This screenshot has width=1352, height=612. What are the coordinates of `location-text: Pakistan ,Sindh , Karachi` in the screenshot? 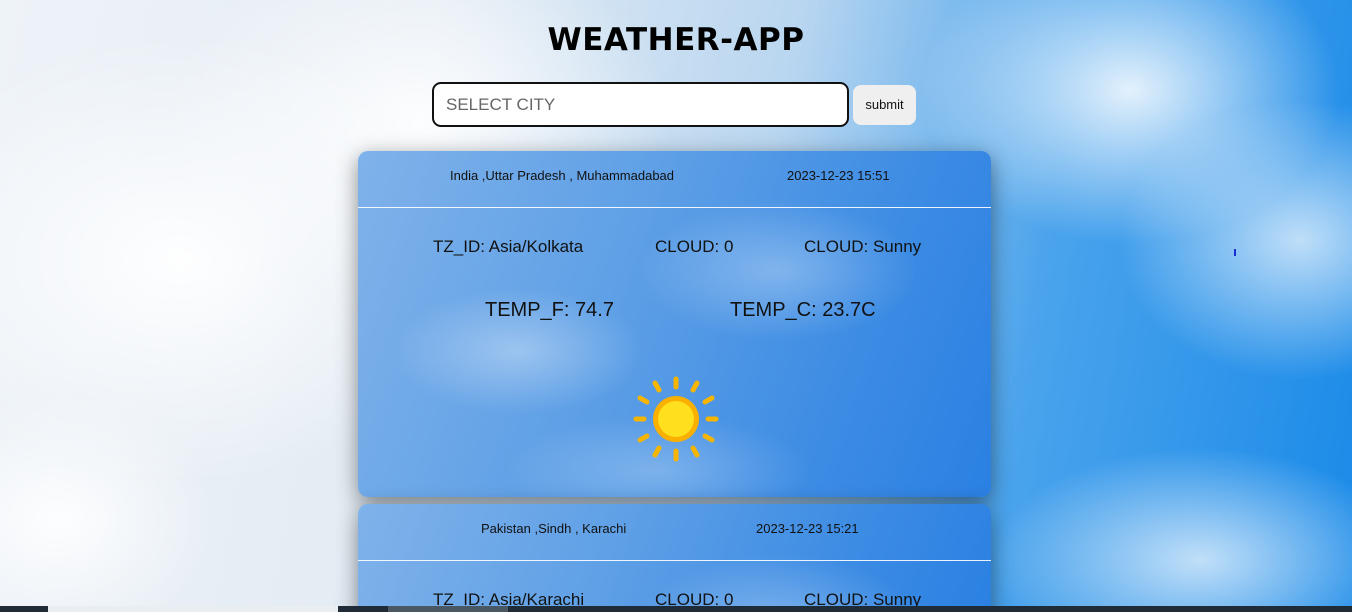 It's located at (554, 528).